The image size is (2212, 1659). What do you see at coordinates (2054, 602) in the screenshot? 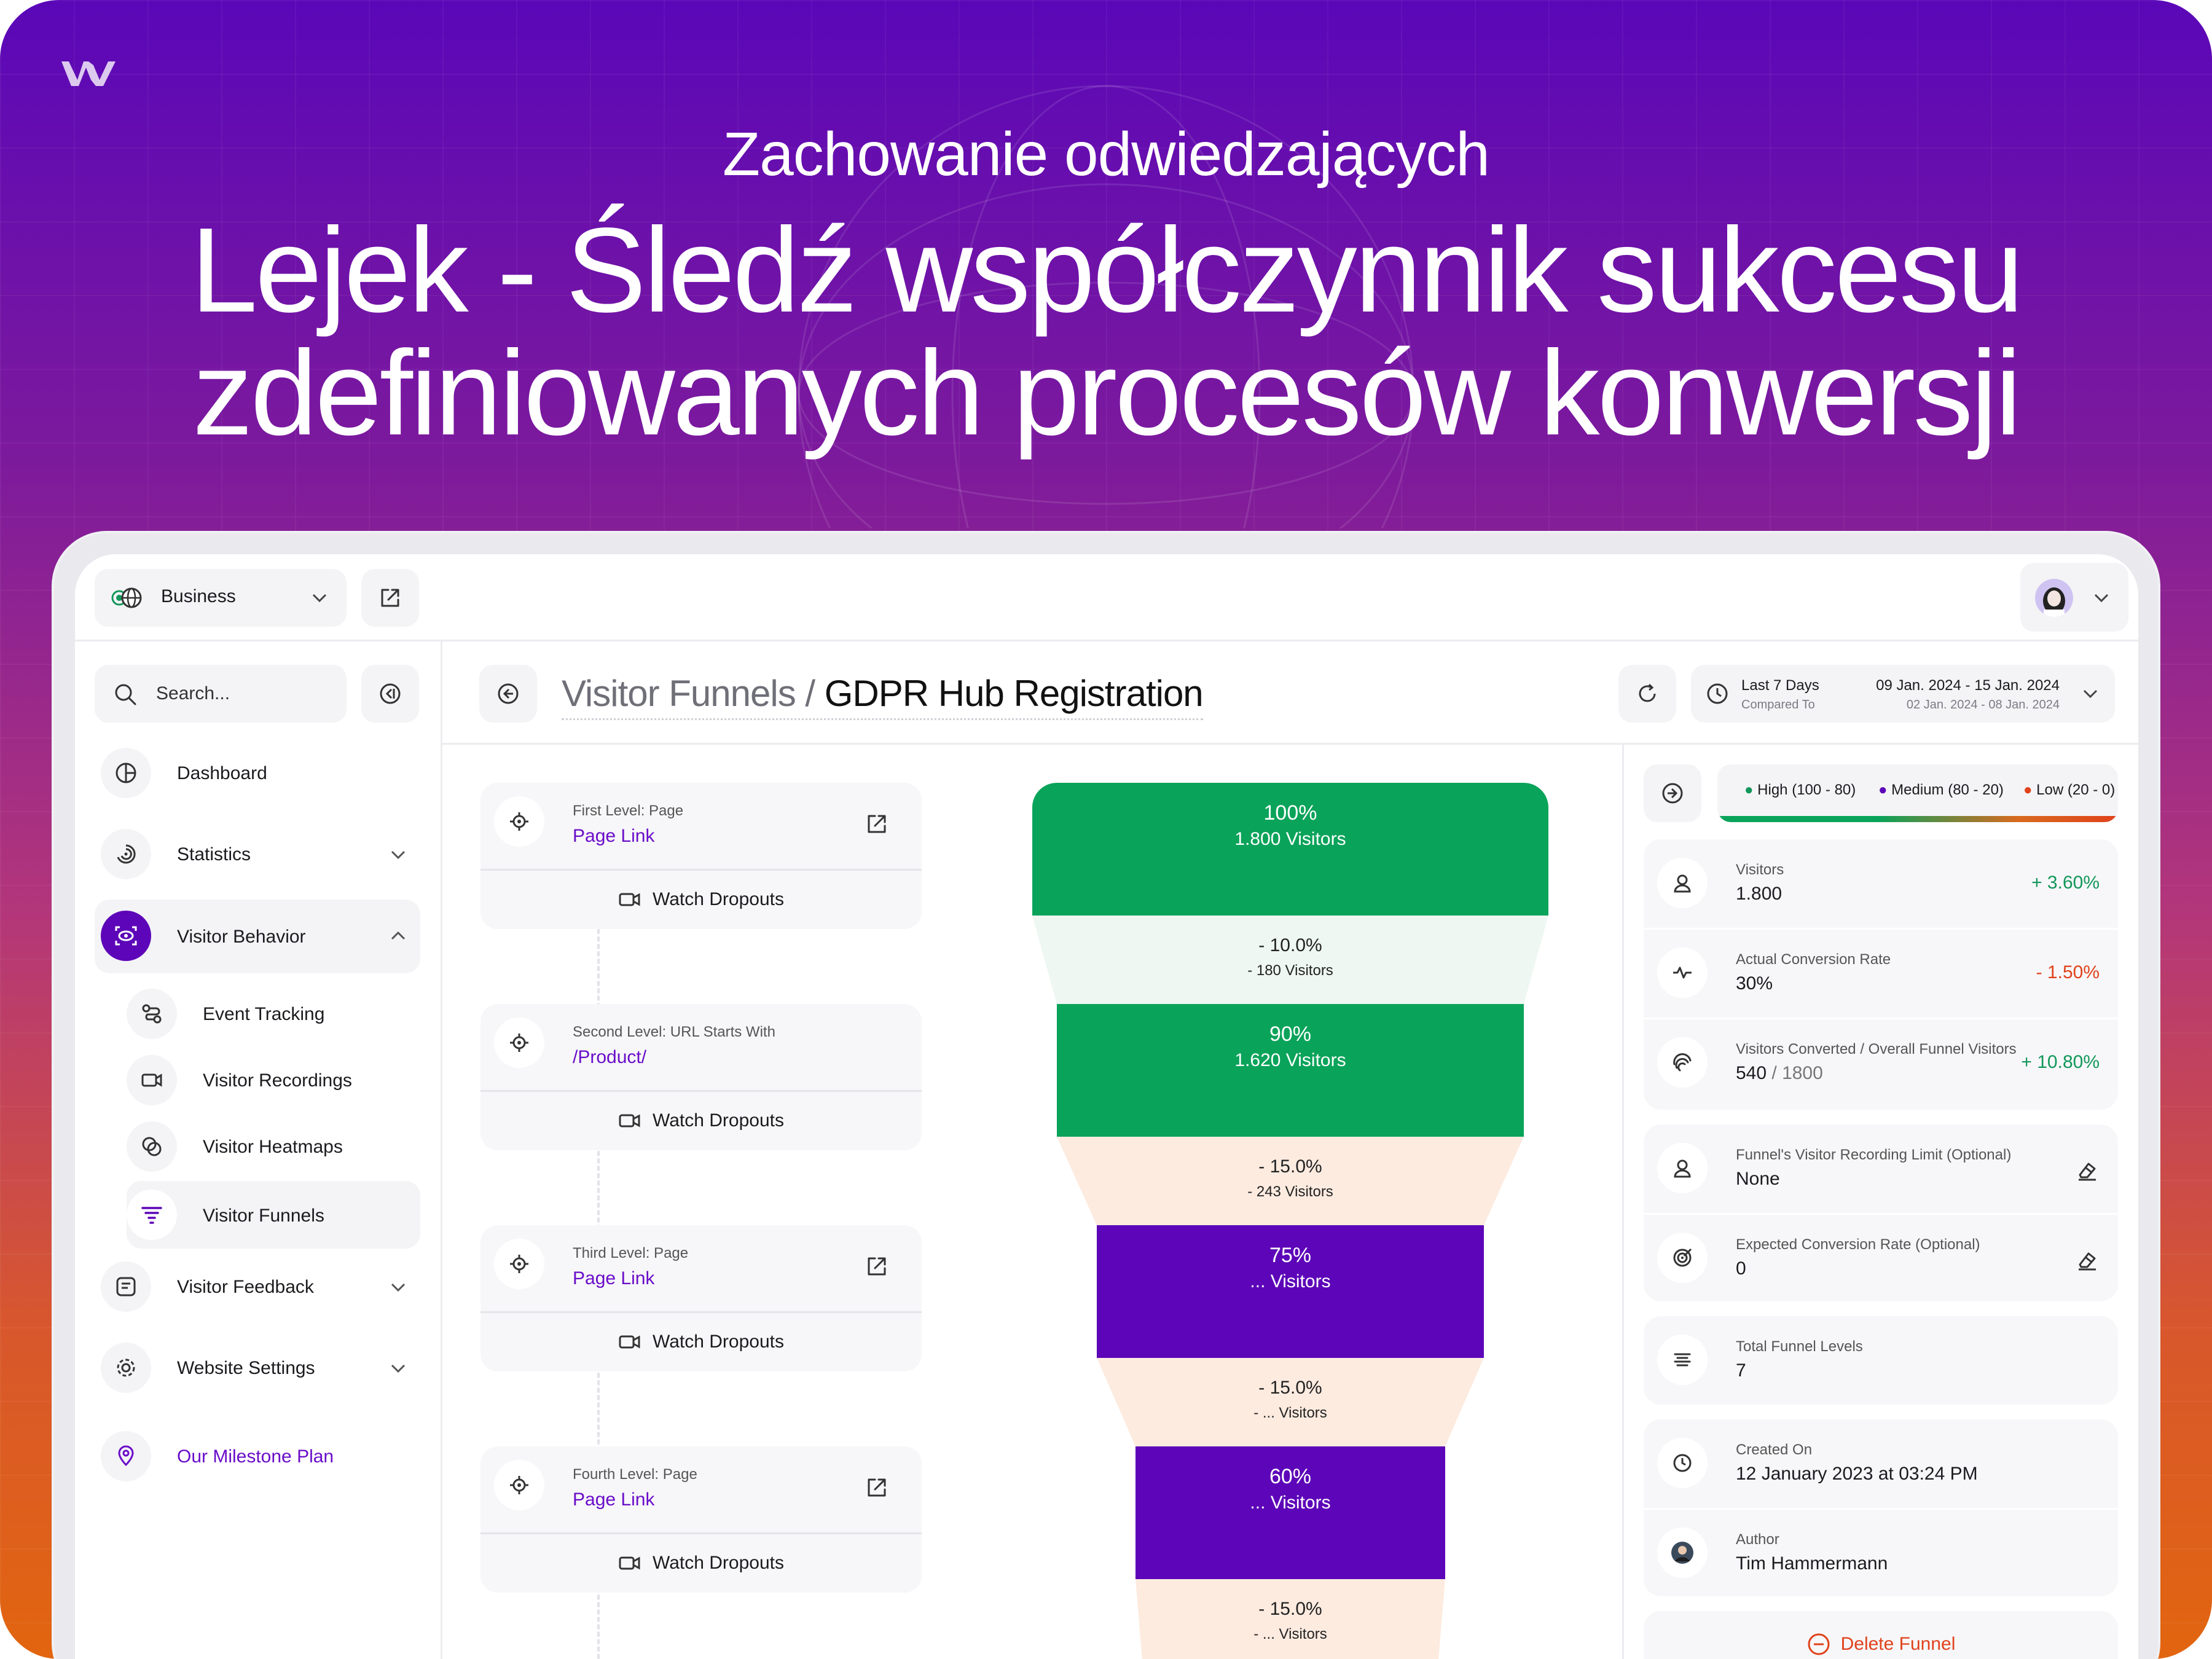
I see `avatar-face-icon` at bounding box center [2054, 602].